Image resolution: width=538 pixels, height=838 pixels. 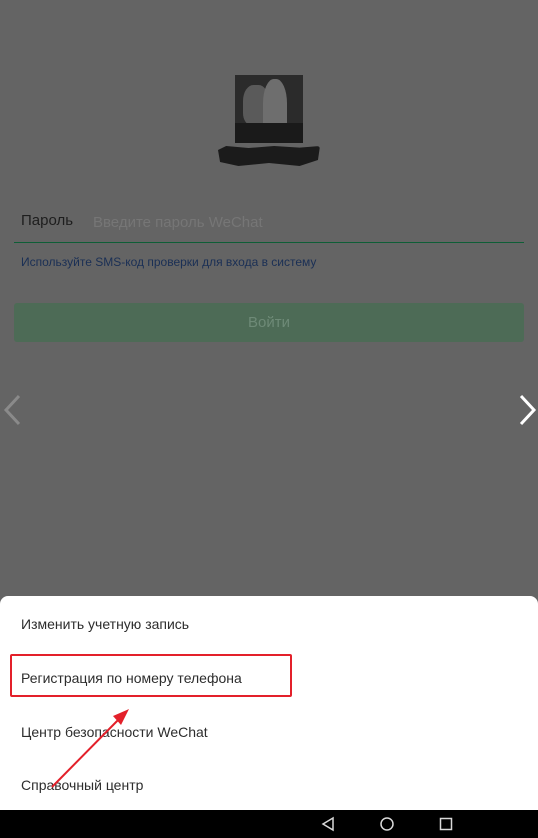 What do you see at coordinates (269, 156) in the screenshot?
I see `redacted-username` at bounding box center [269, 156].